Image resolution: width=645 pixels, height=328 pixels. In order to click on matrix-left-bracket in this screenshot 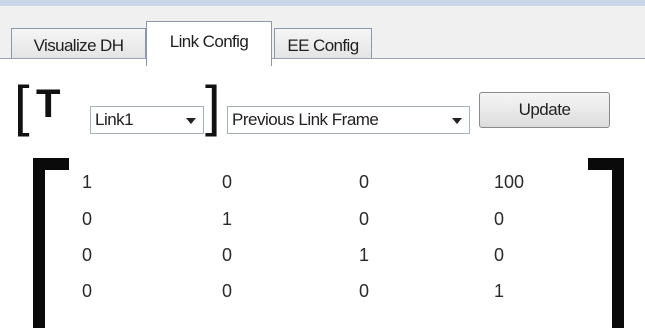, I will do `click(51, 243)`.